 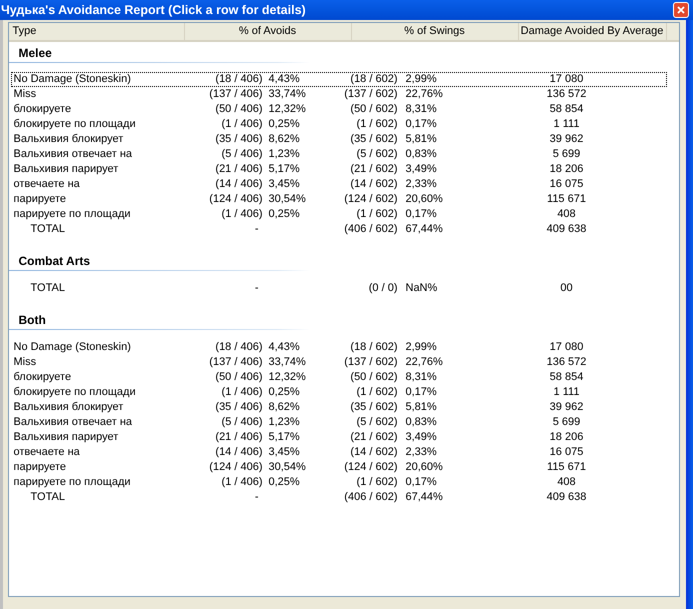 I want to click on table-cell-text: блокируете, so click(x=43, y=110).